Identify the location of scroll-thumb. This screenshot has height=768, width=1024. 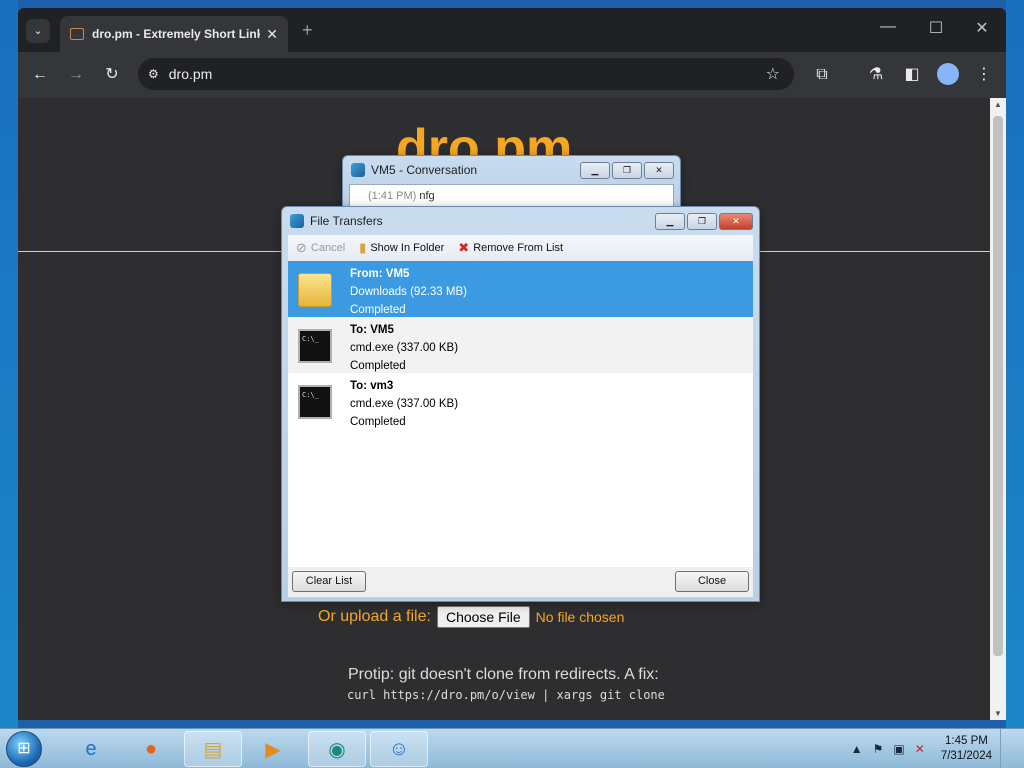
(998, 386).